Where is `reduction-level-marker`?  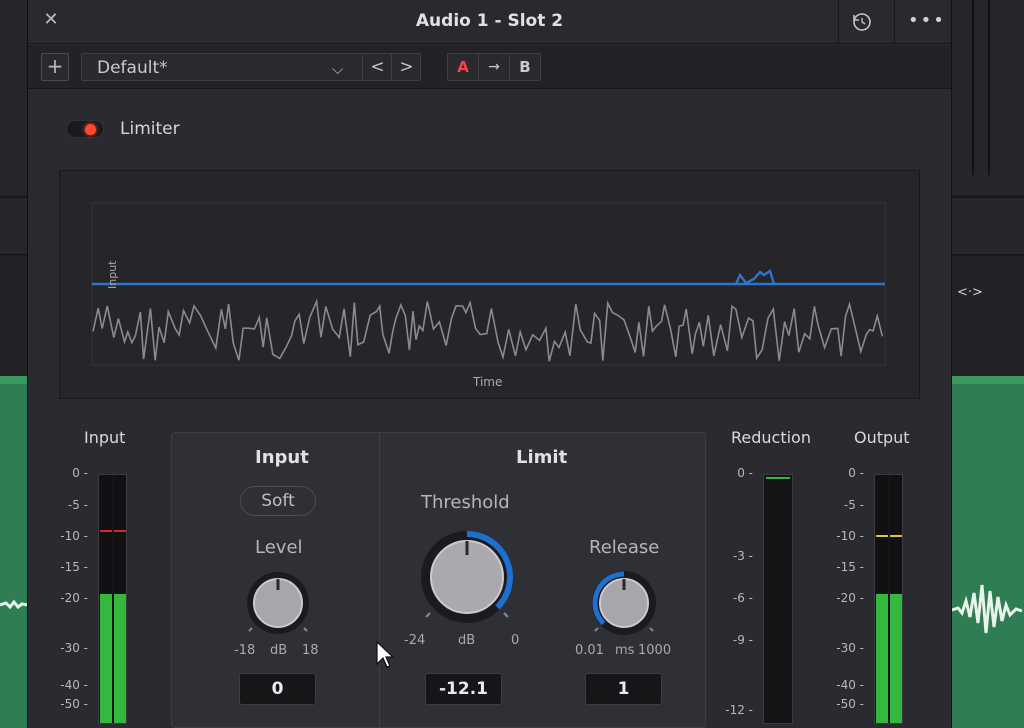
reduction-level-marker is located at coordinates (778, 478).